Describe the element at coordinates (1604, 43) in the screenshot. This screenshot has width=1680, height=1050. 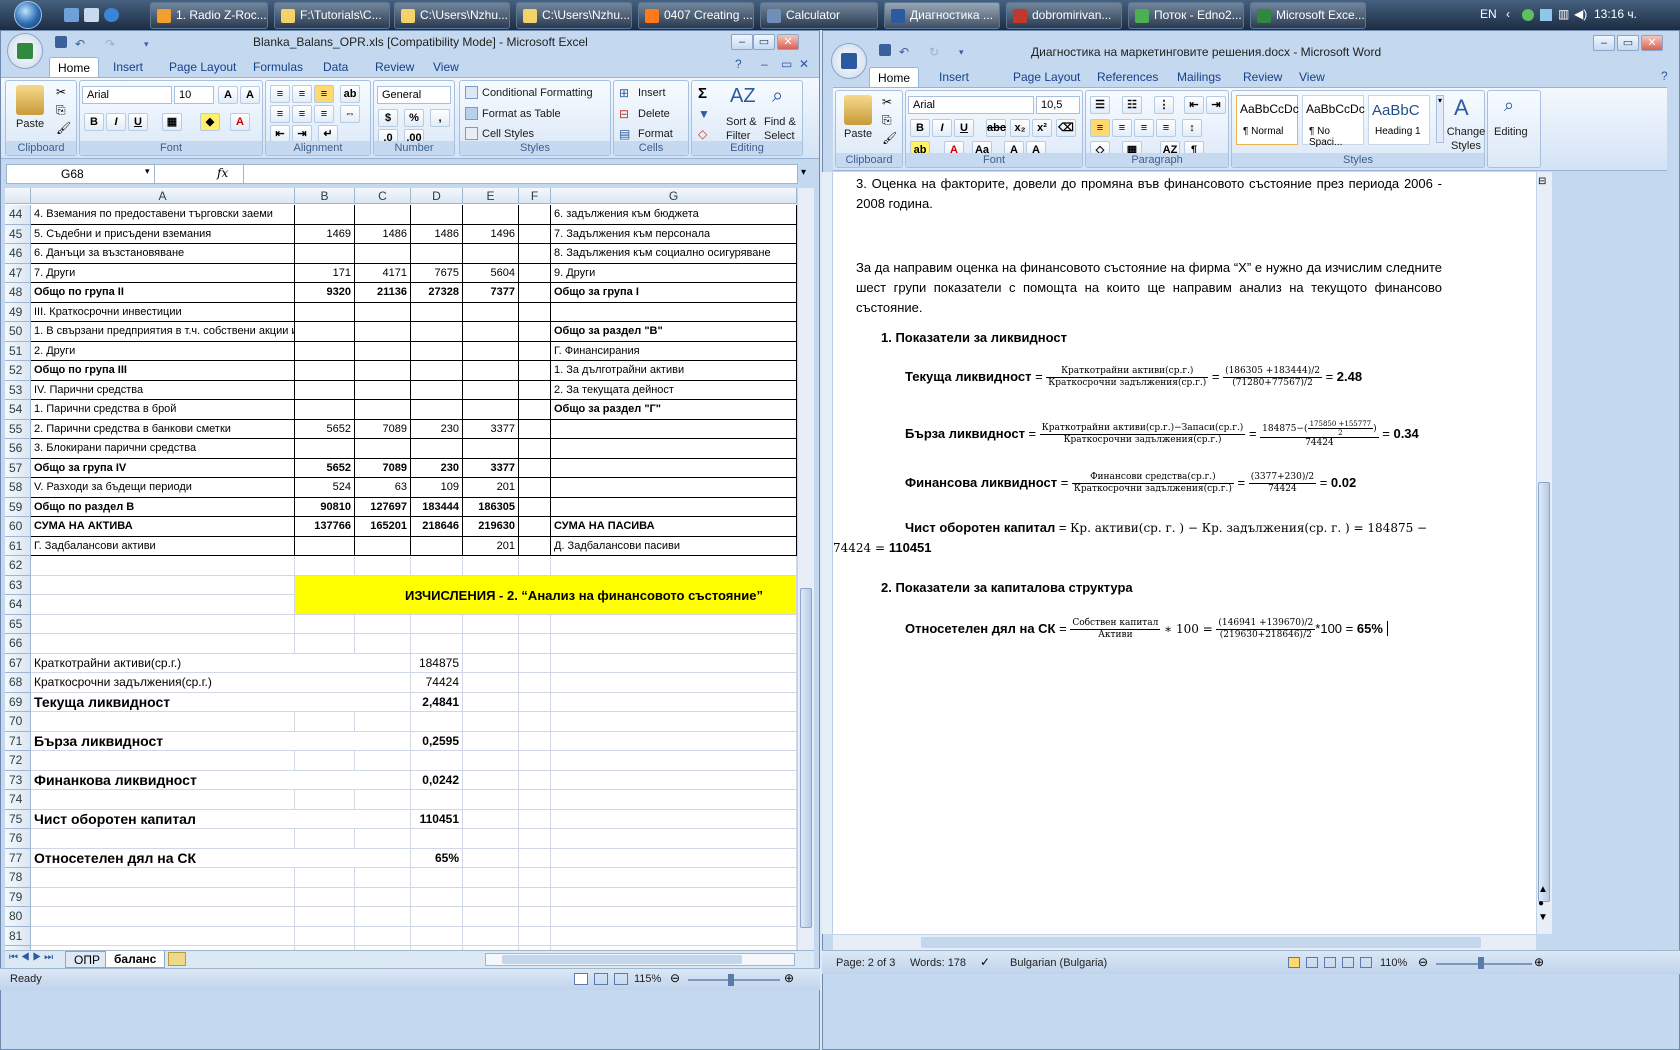
I see `word-minimize-button: –` at that location.